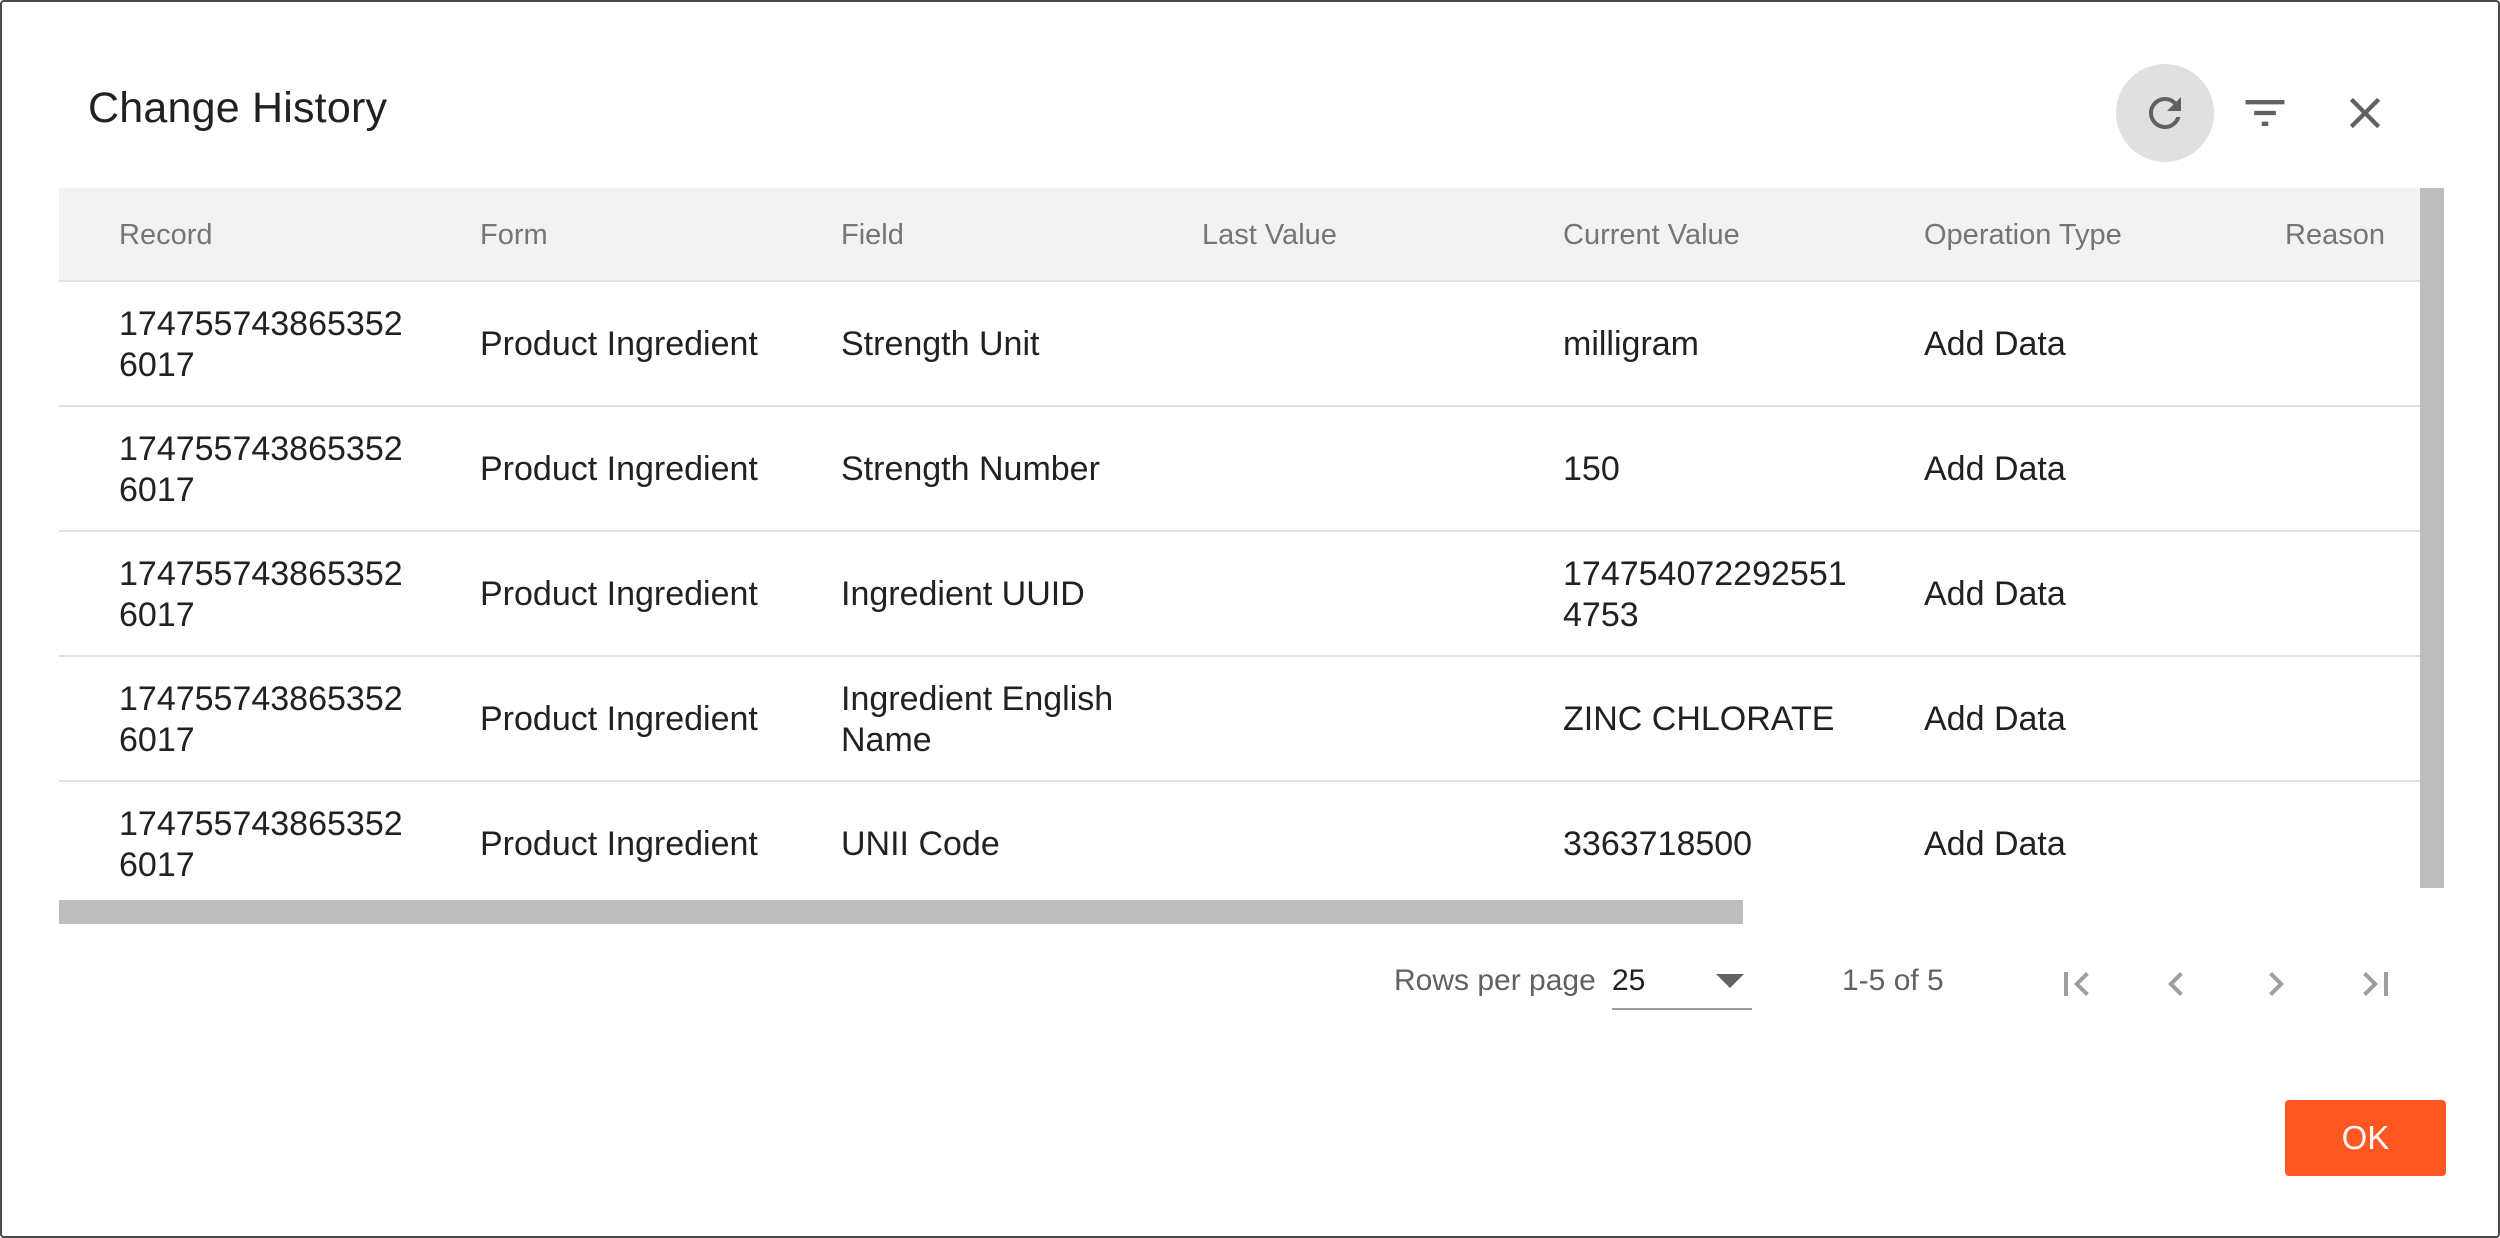 The height and width of the screenshot is (1238, 2500). I want to click on column-header-current-value: Current Value, so click(1651, 235).